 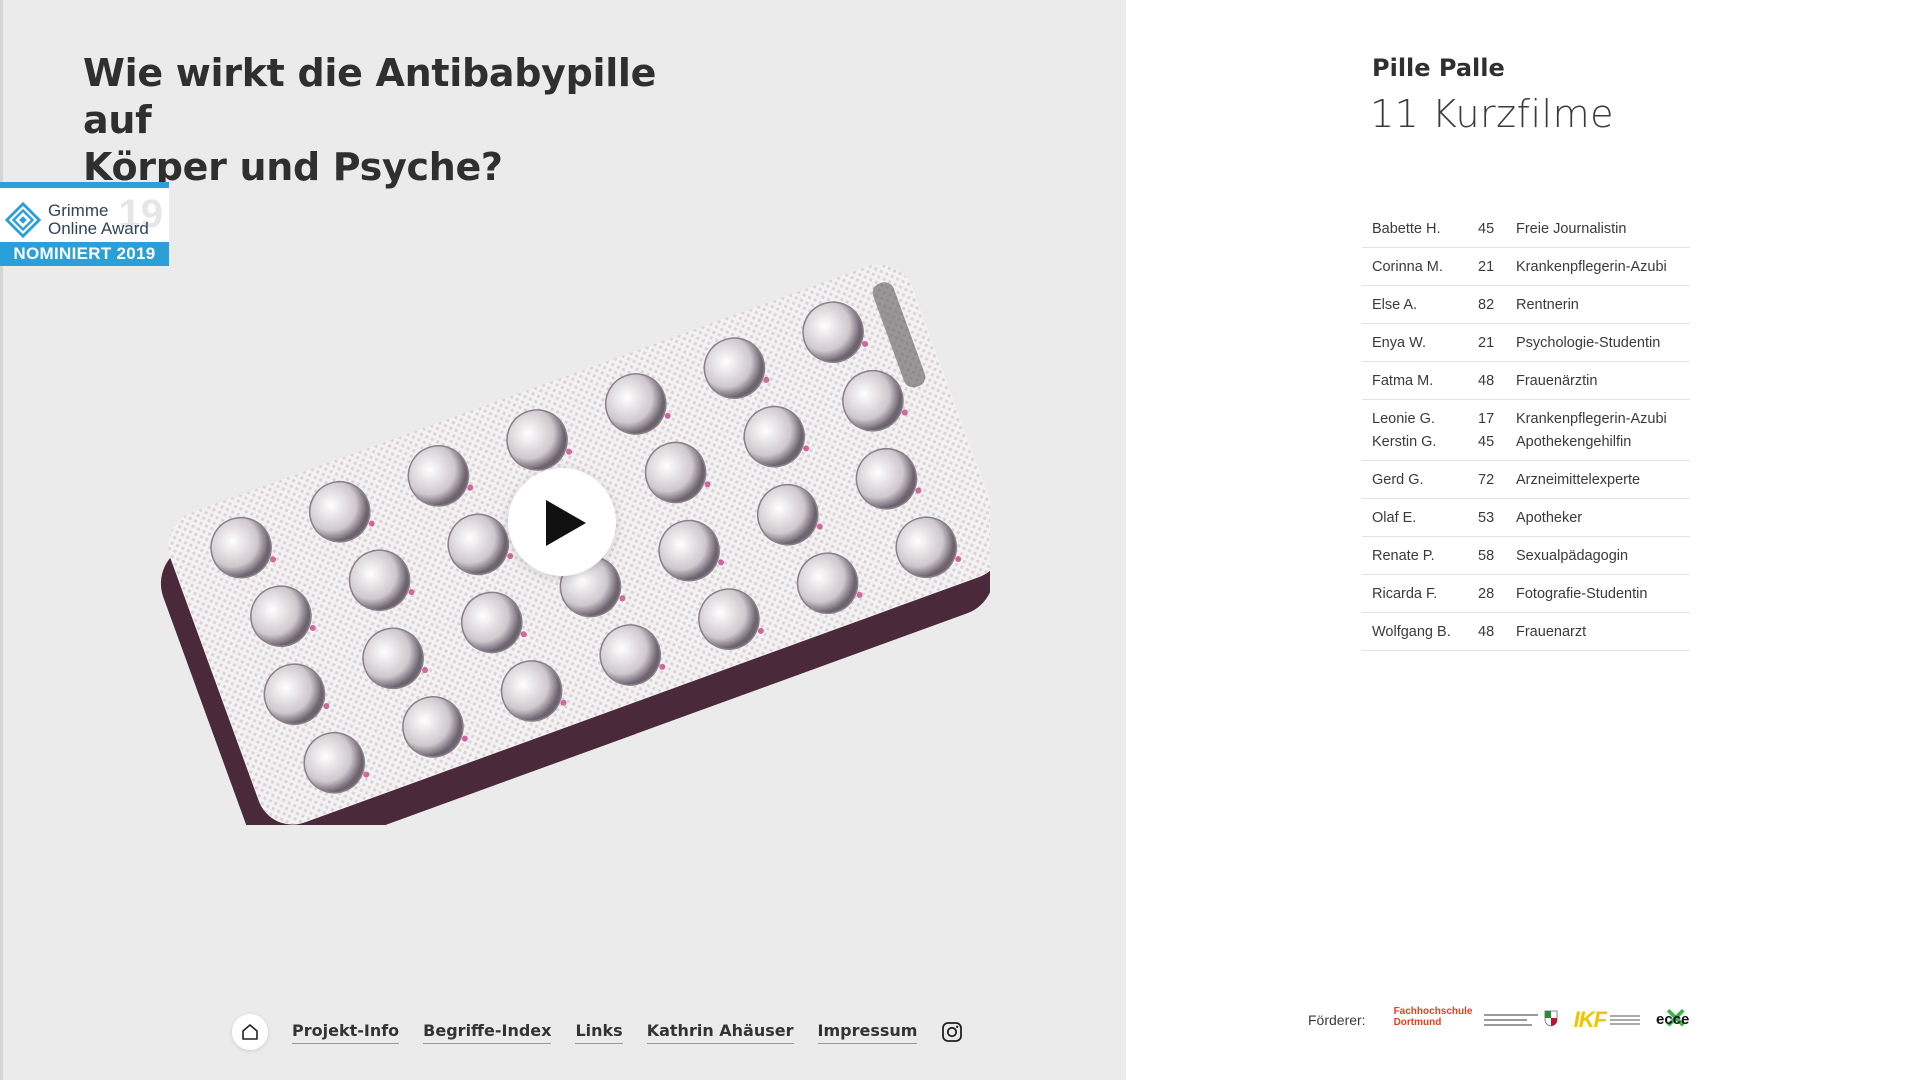 What do you see at coordinates (1486, 556) in the screenshot?
I see `person-age: 58` at bounding box center [1486, 556].